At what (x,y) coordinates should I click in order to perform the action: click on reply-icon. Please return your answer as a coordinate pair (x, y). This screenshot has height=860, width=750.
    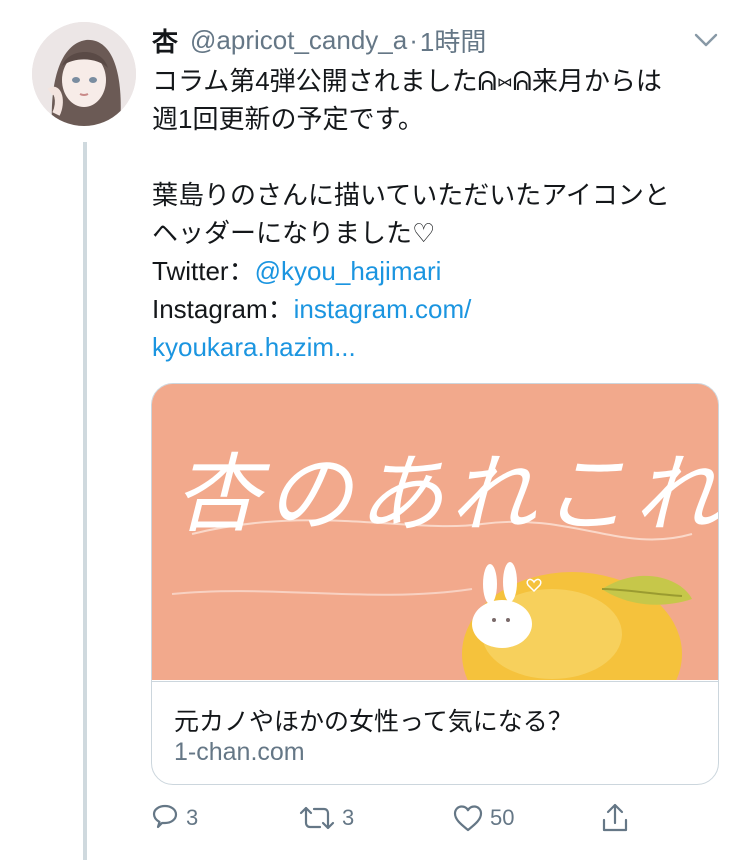
    Looking at the image, I should click on (165, 816).